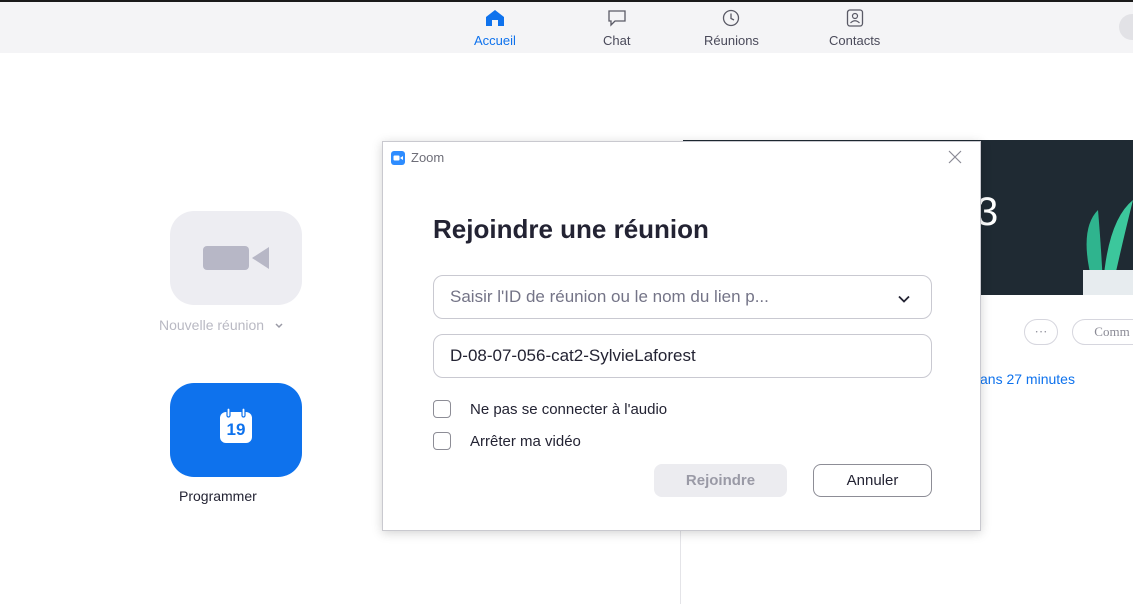  What do you see at coordinates (218, 496) in the screenshot?
I see `schedule-label: Programmer` at bounding box center [218, 496].